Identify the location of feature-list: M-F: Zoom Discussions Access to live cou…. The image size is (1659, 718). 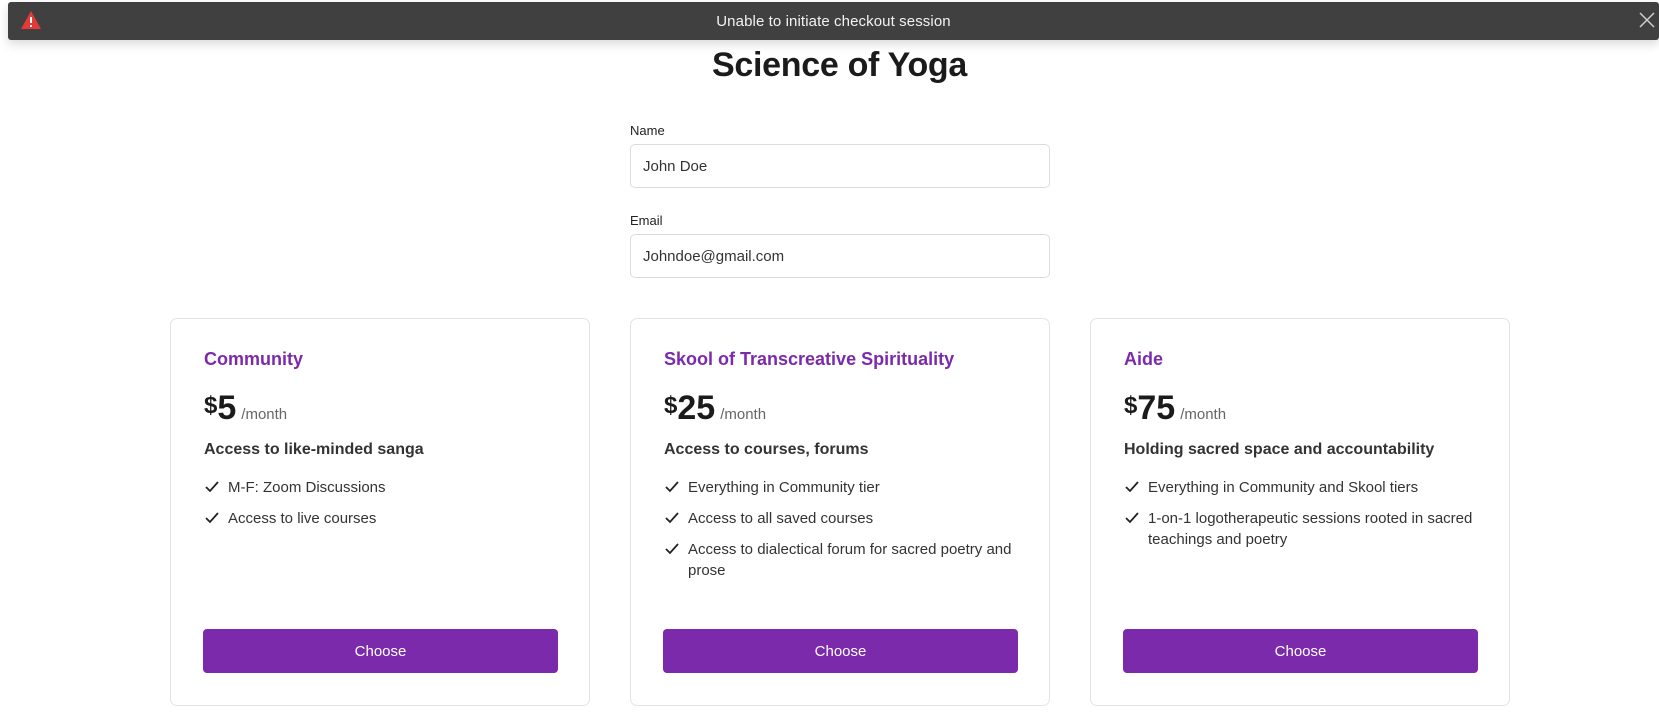
(384, 508).